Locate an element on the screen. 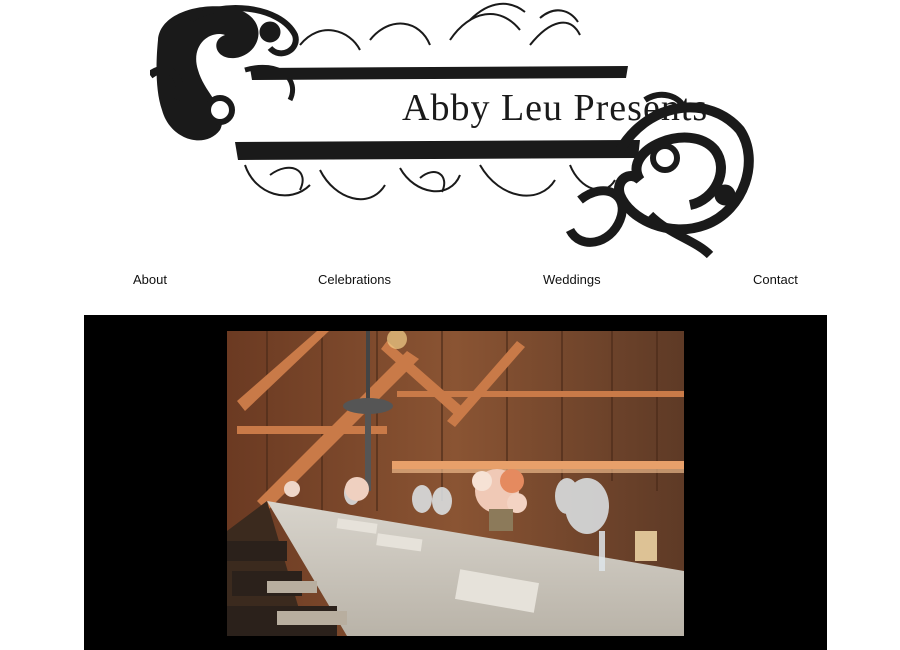  nav-item-contact: Contact is located at coordinates (775, 279).